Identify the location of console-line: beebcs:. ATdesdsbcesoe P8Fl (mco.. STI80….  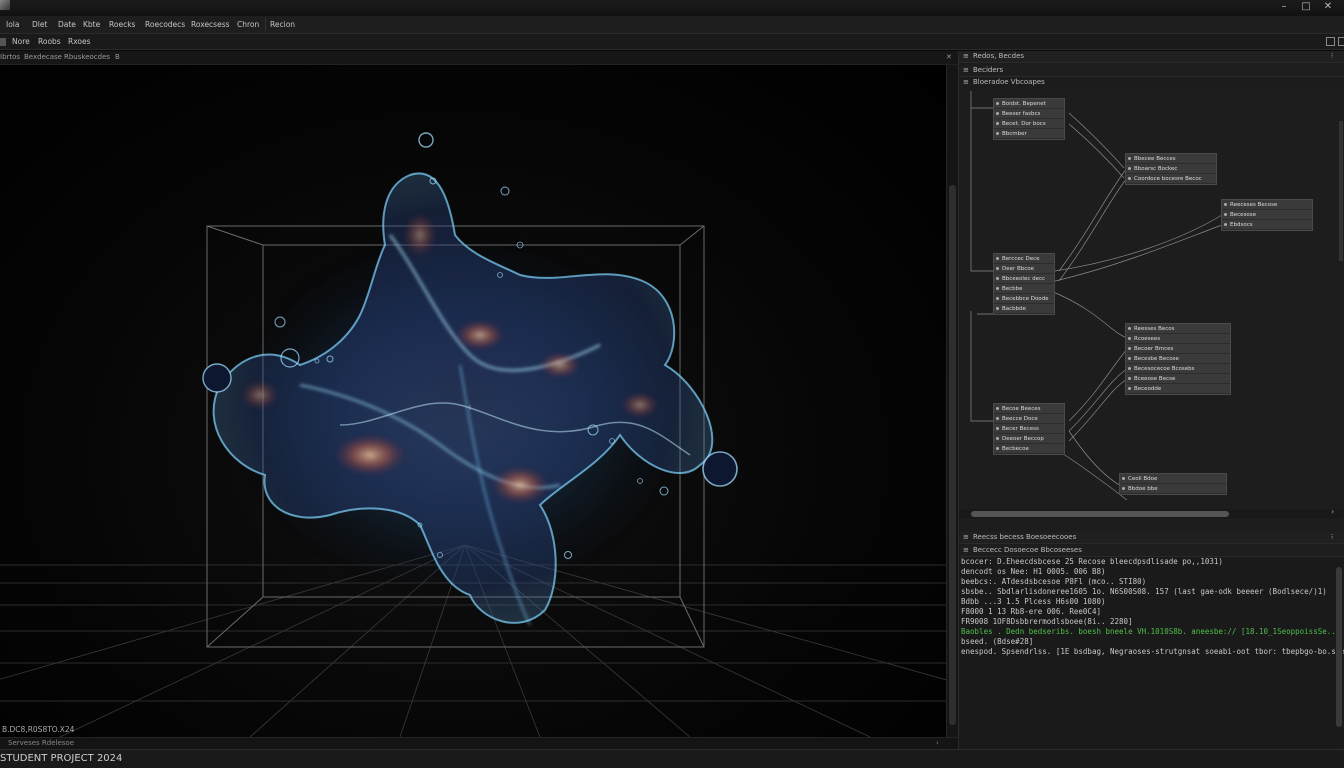
(1054, 581).